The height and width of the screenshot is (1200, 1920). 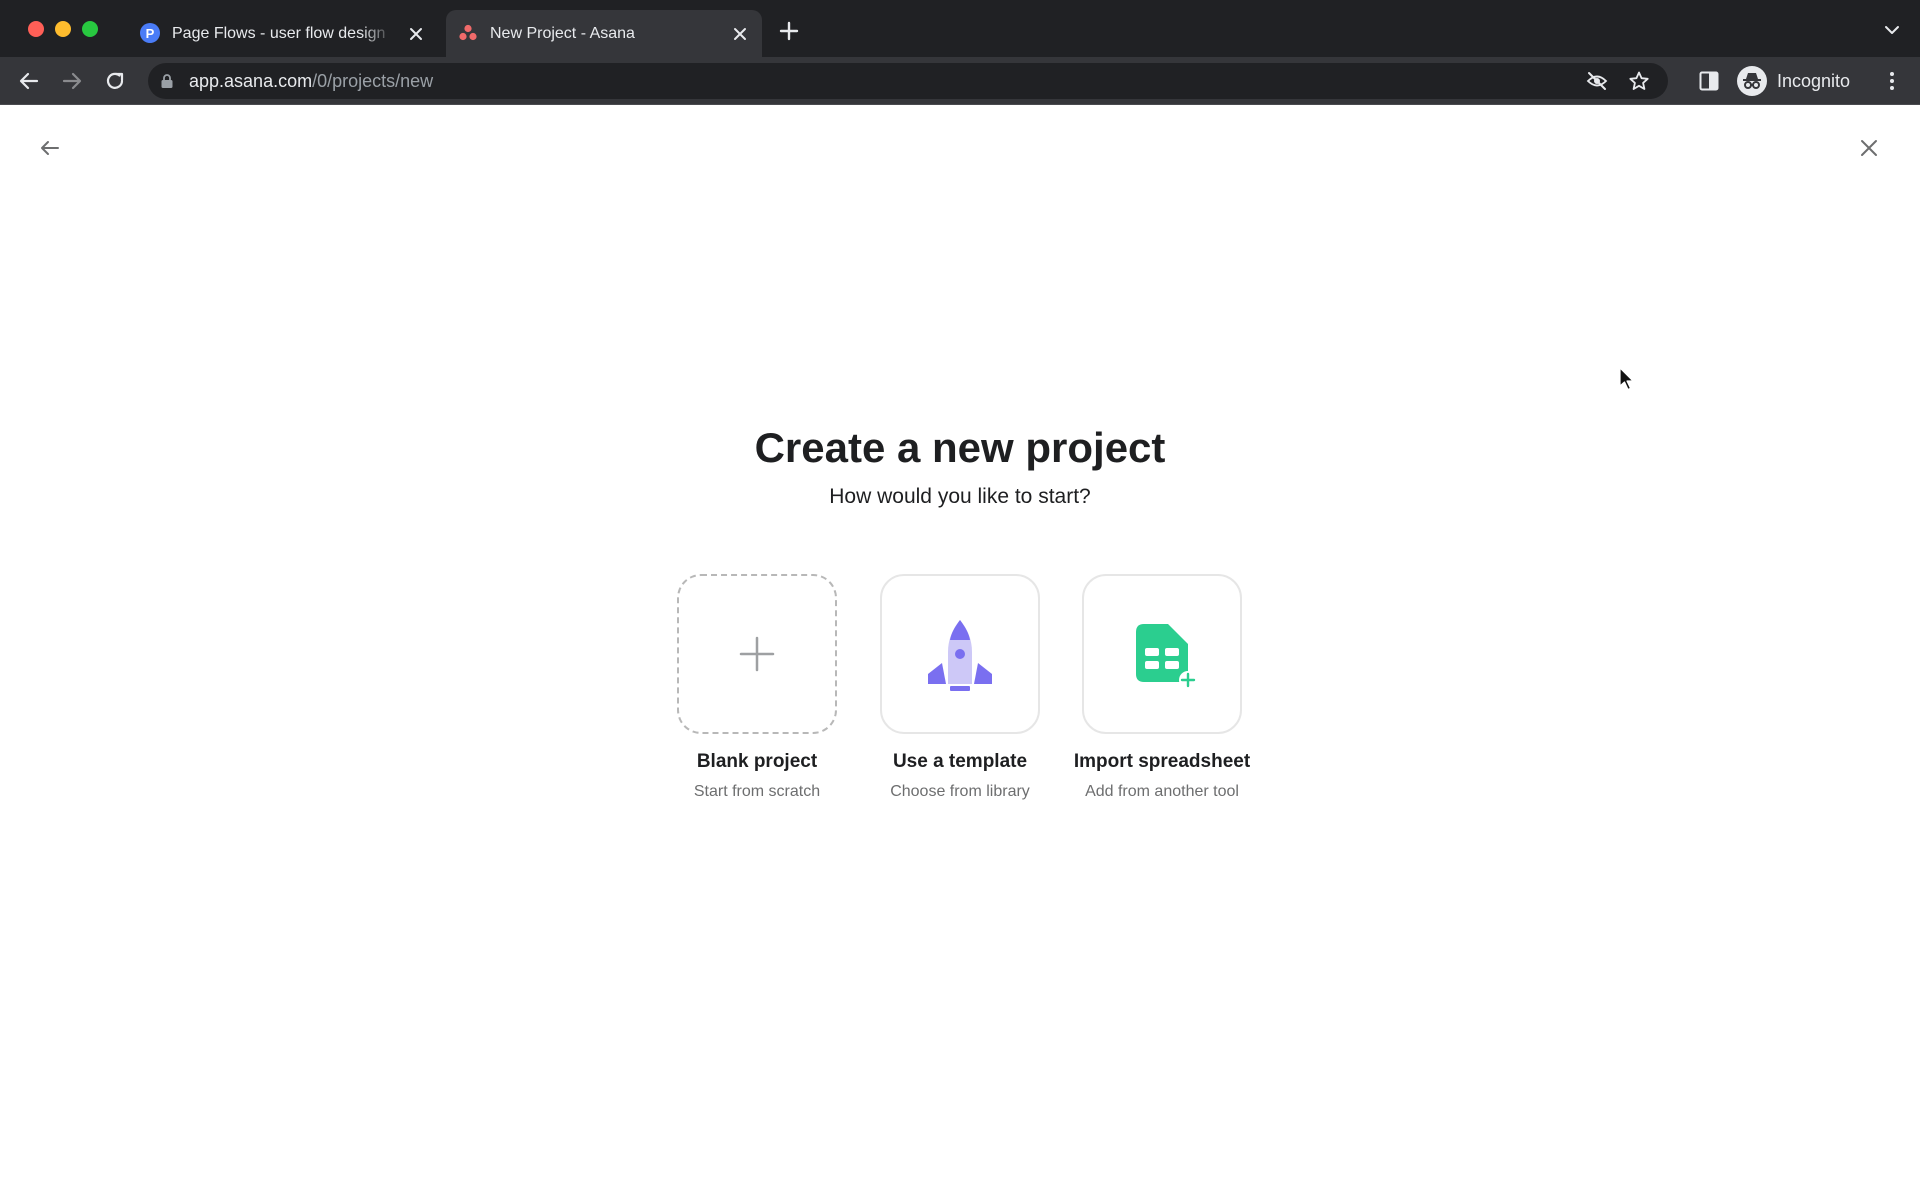 What do you see at coordinates (167, 81) in the screenshot?
I see `lock-icon` at bounding box center [167, 81].